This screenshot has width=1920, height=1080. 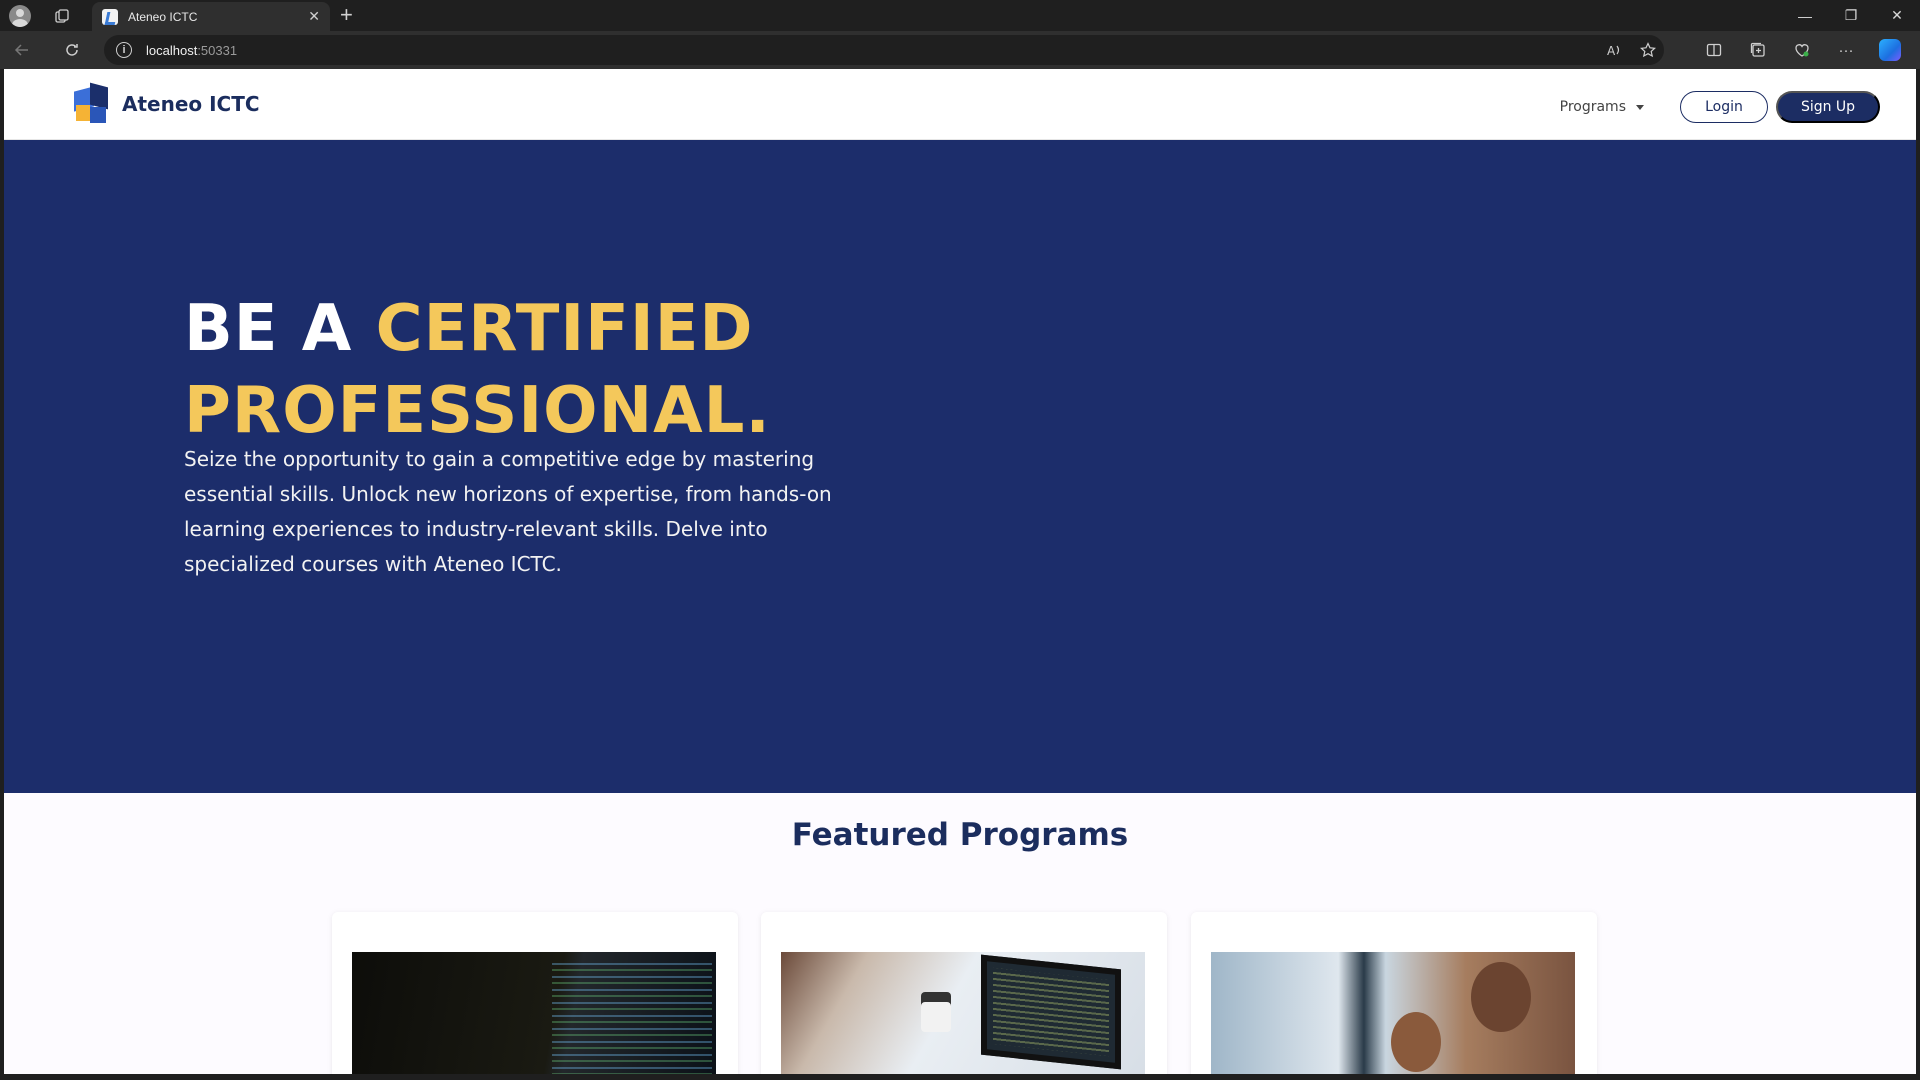 What do you see at coordinates (1897, 15) in the screenshot?
I see `close-window-button: ✕` at bounding box center [1897, 15].